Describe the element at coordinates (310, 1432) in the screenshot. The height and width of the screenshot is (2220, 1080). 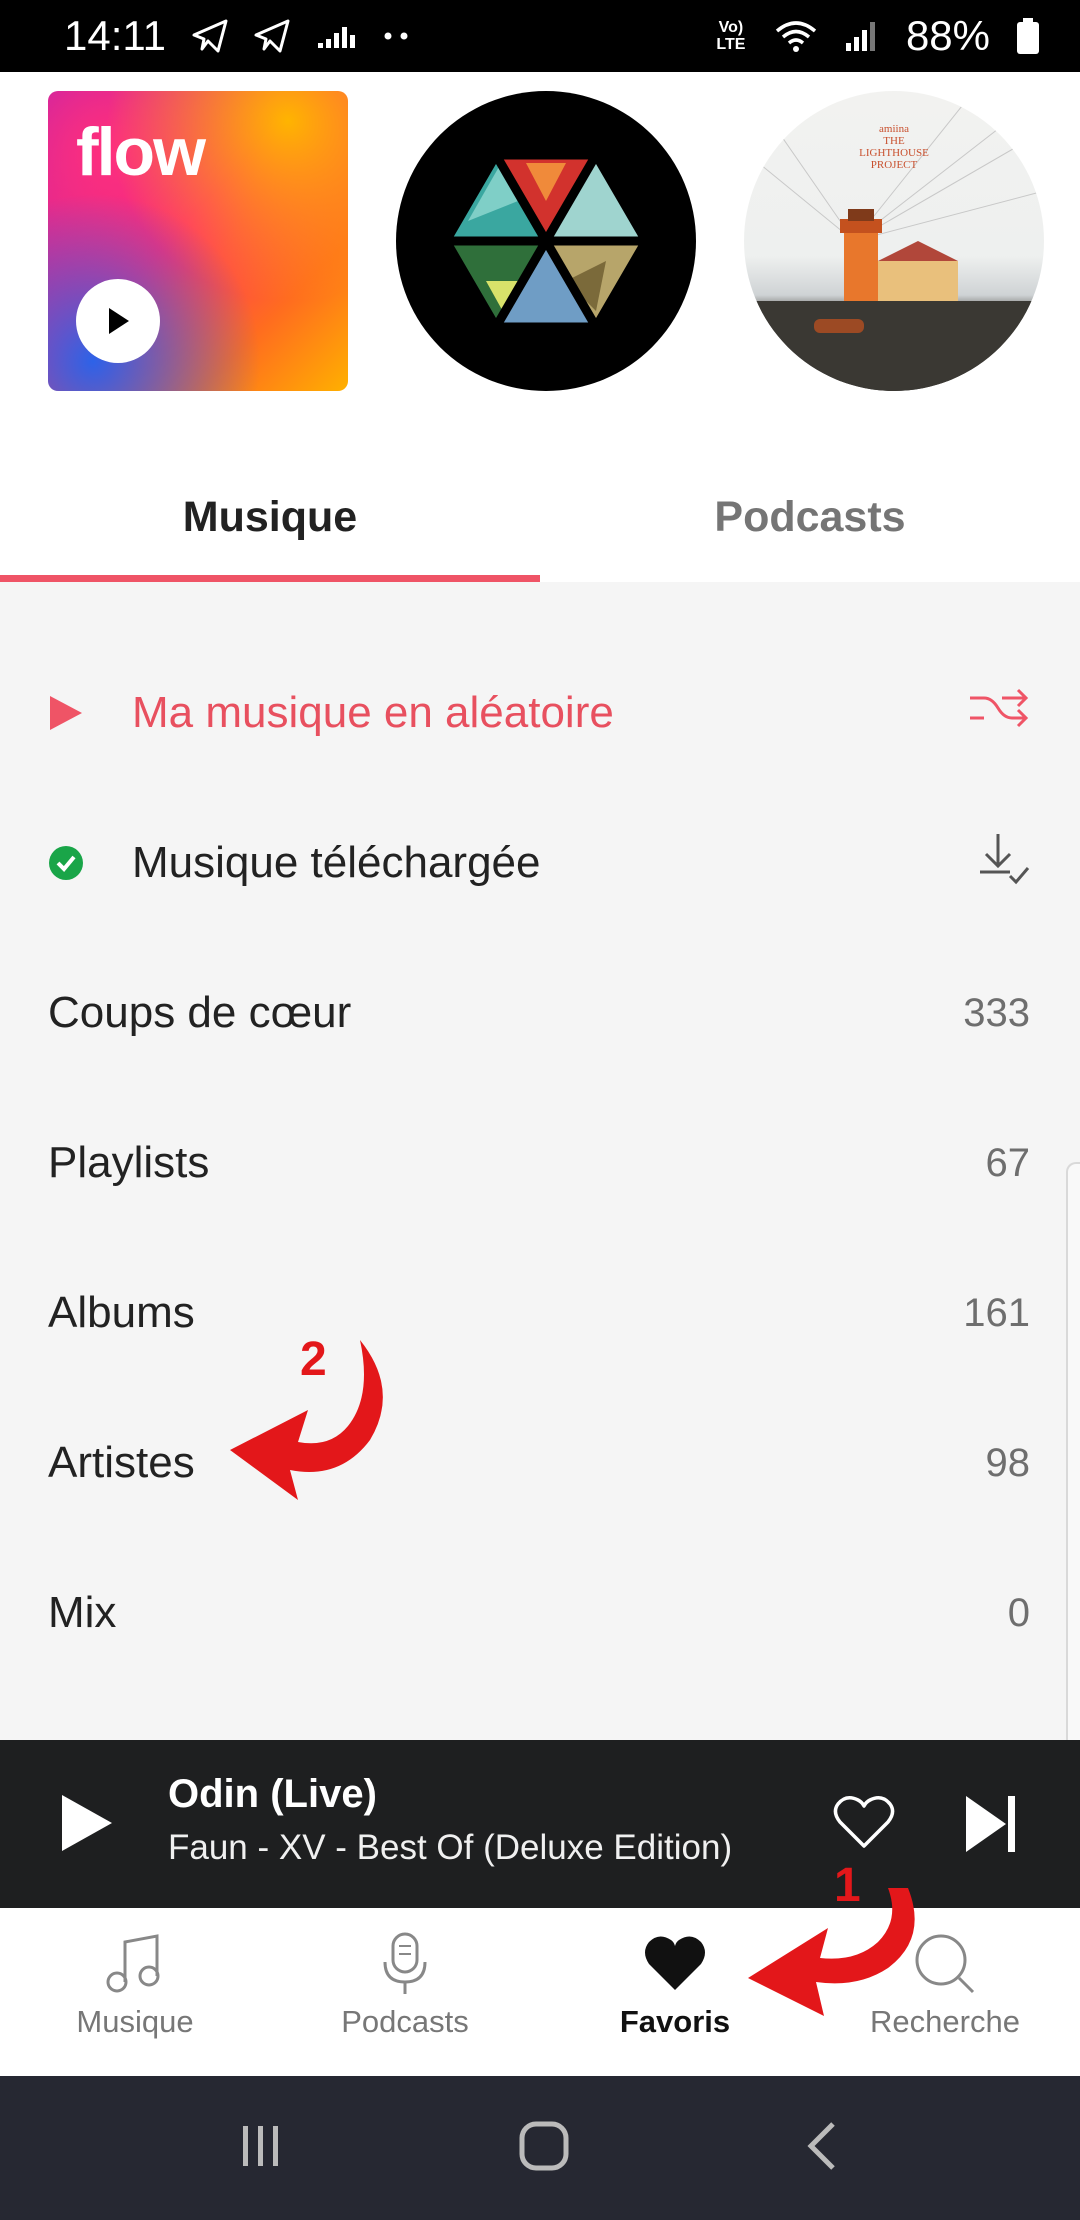
I see `annotation-arrow-2: 2` at that location.